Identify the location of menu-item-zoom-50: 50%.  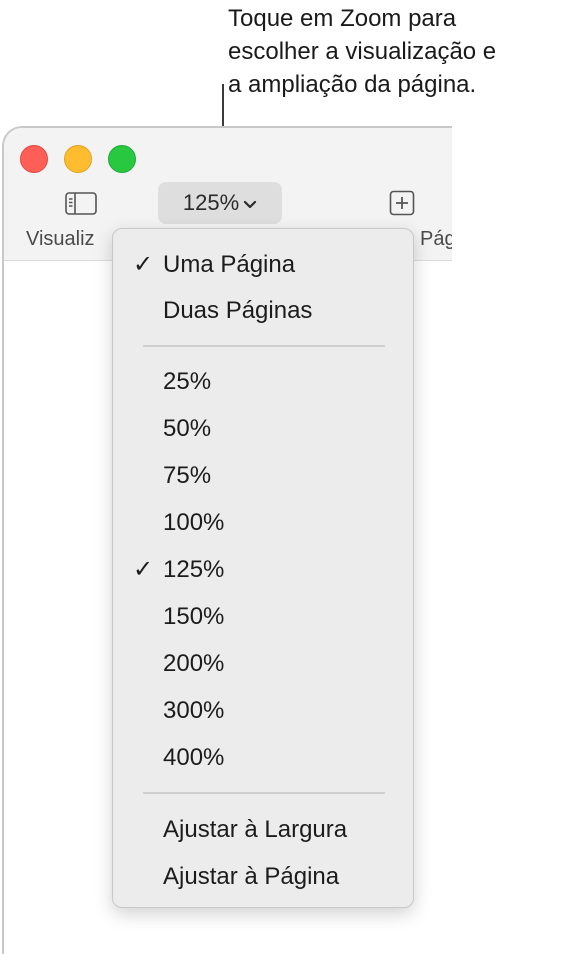
(263, 429).